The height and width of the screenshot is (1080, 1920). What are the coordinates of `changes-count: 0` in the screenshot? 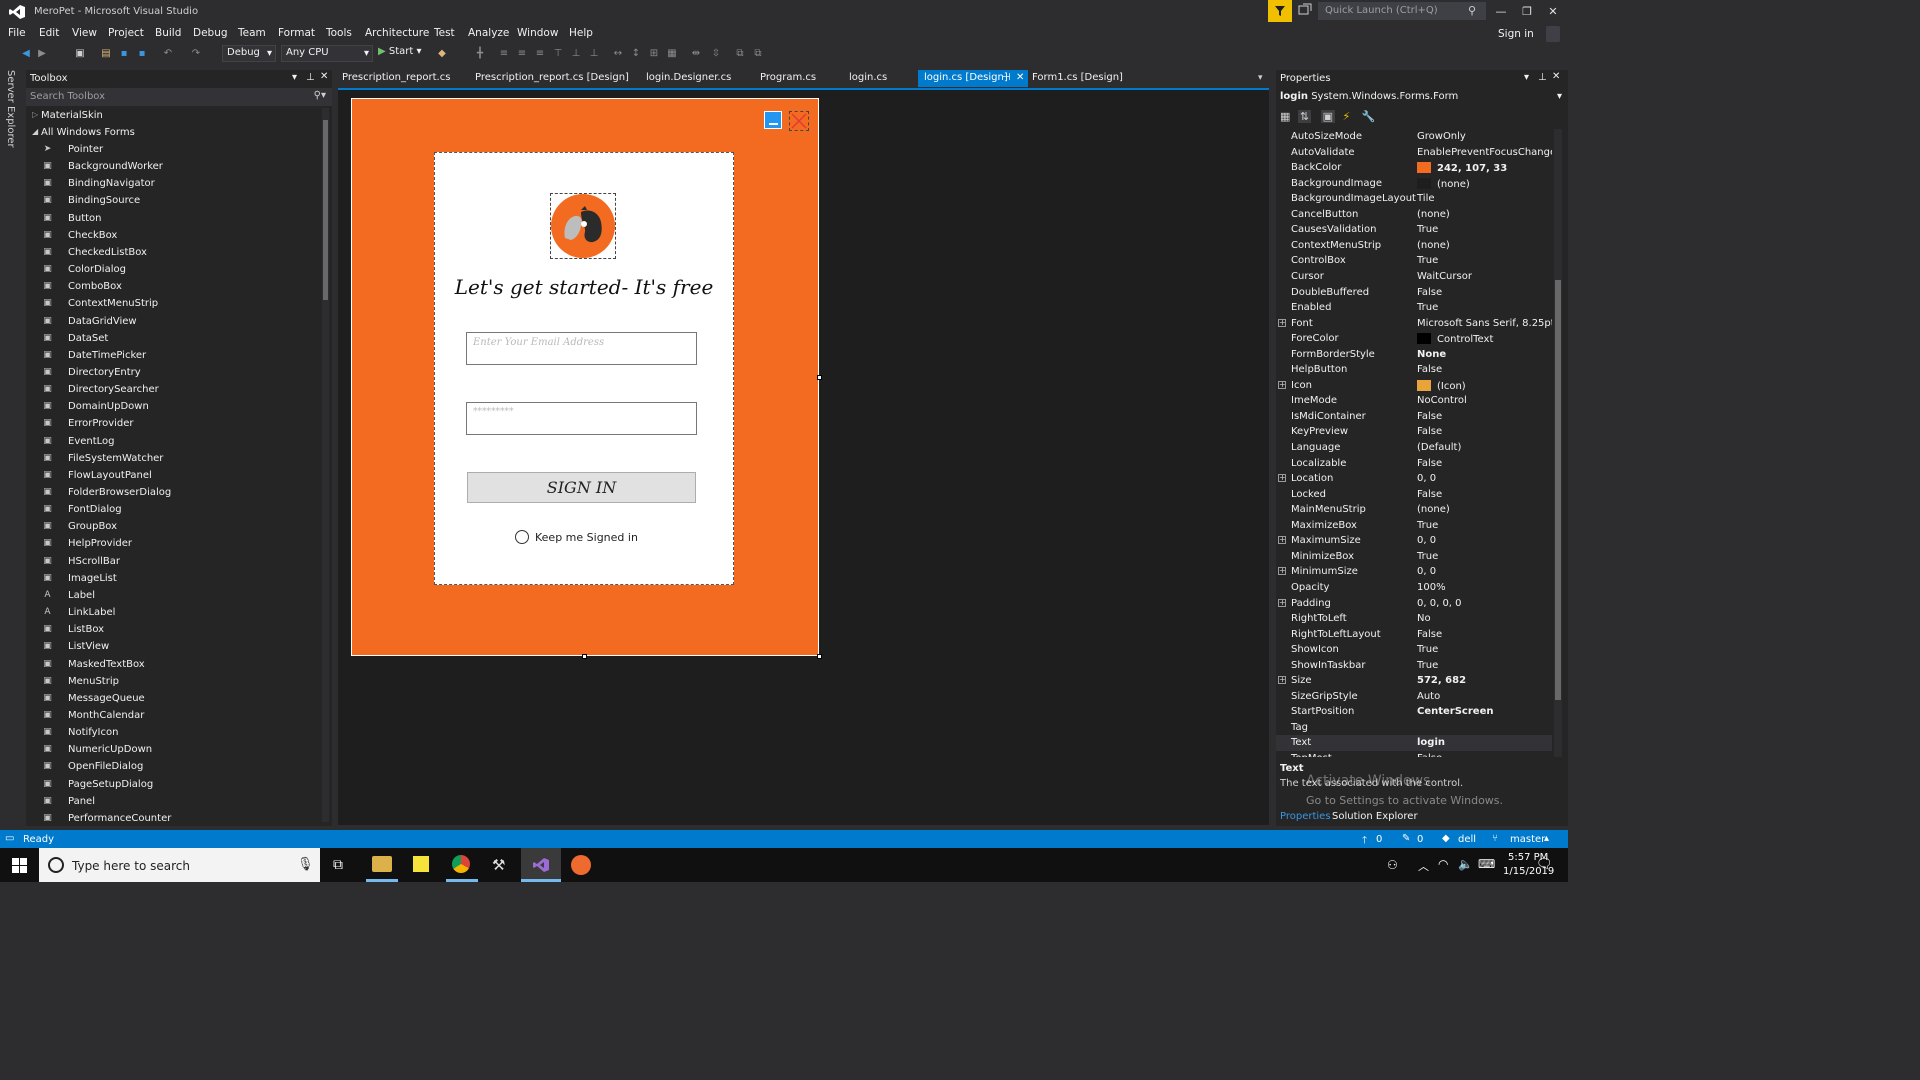 It's located at (1420, 839).